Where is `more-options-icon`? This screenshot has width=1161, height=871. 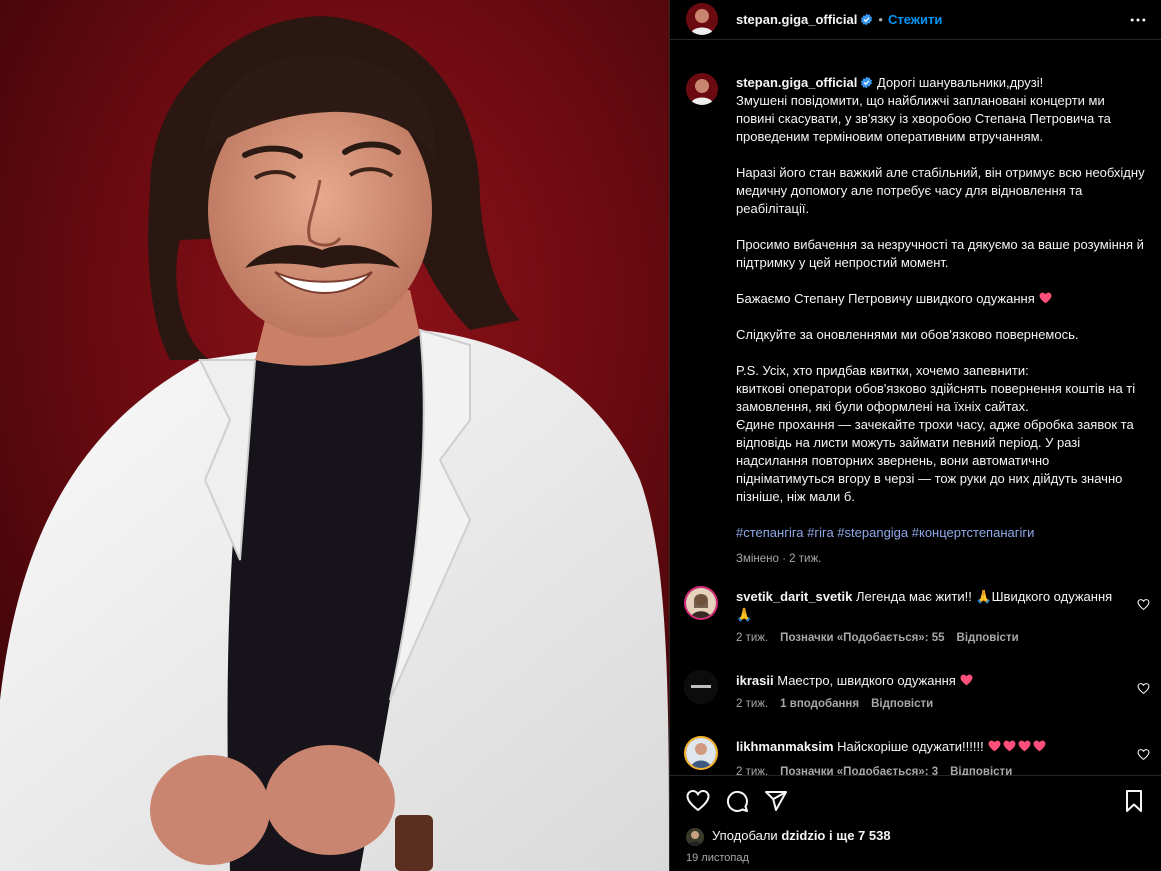
more-options-icon is located at coordinates (1138, 20).